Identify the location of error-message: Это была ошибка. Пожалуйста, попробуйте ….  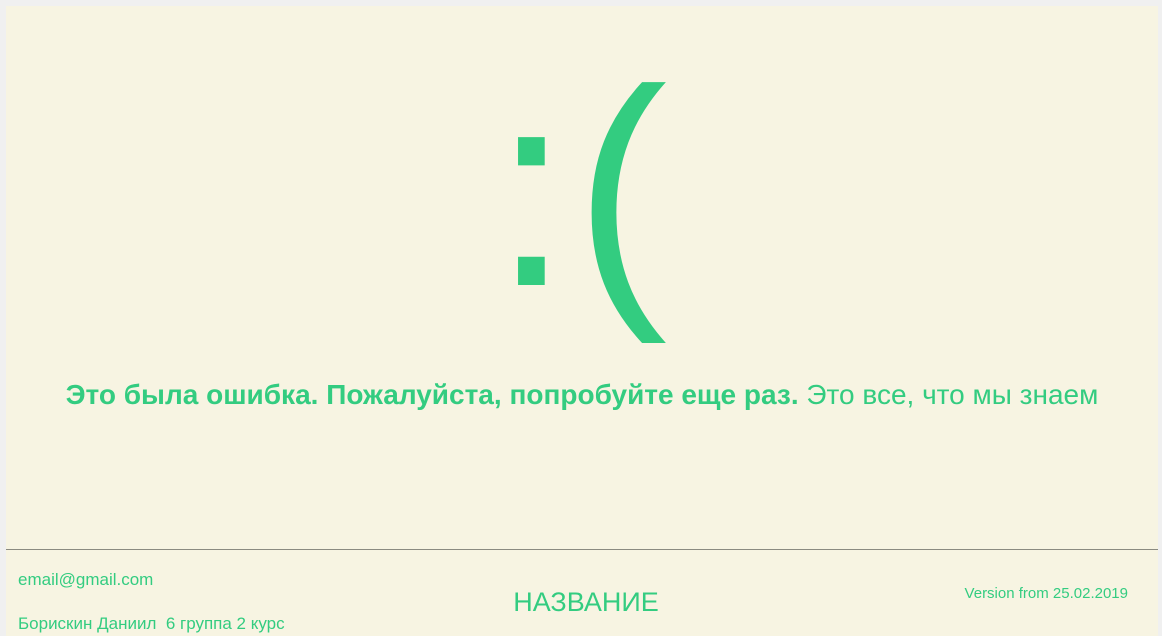
(582, 394).